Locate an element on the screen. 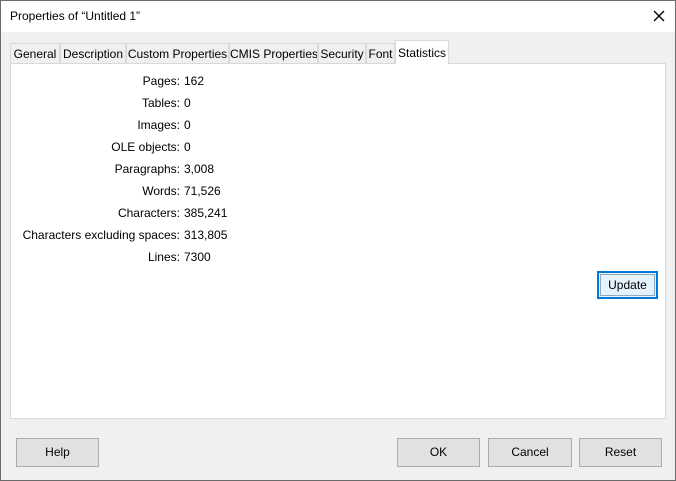 The width and height of the screenshot is (676, 481). stat-label: Tables: is located at coordinates (160, 103).